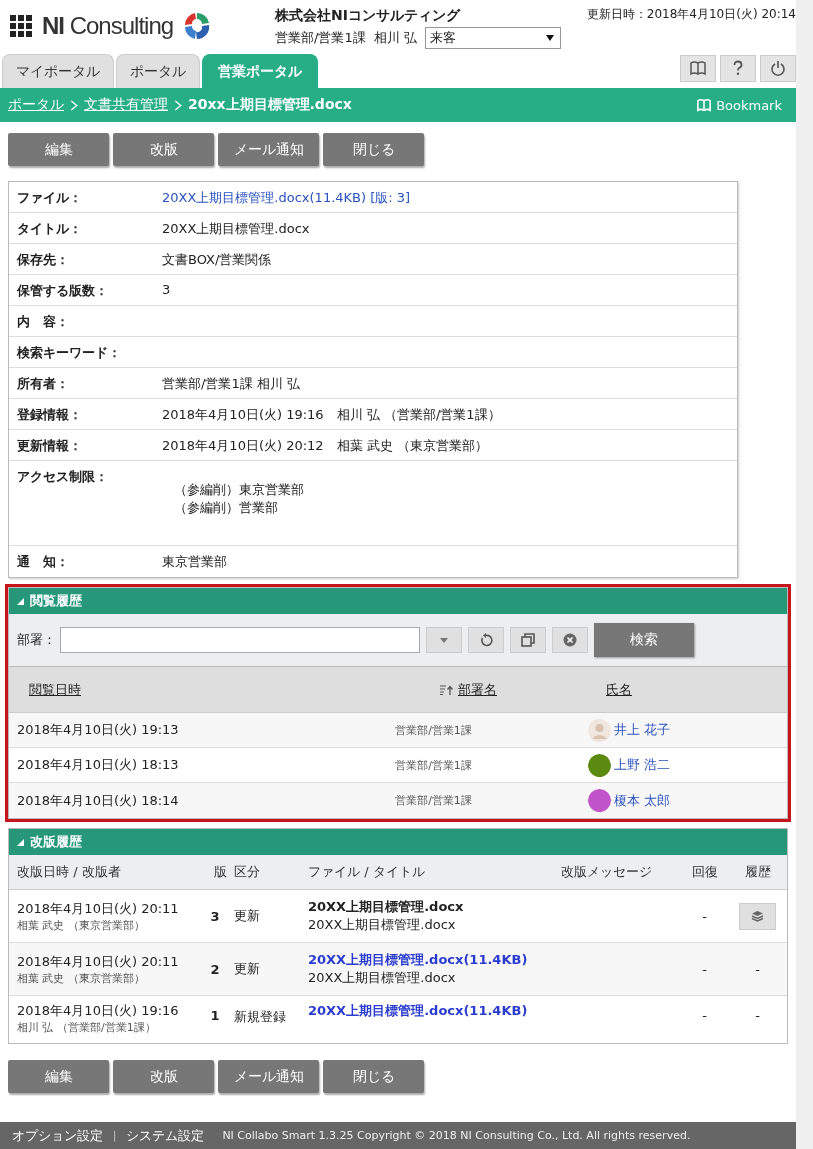 This screenshot has height=1149, width=813. I want to click on revision-type: 新規登録, so click(260, 1017).